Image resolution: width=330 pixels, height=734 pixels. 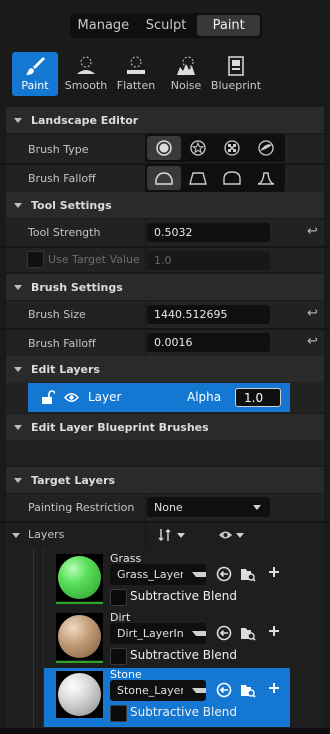 What do you see at coordinates (105, 397) in the screenshot?
I see `edit-layer-name: Layer` at bounding box center [105, 397].